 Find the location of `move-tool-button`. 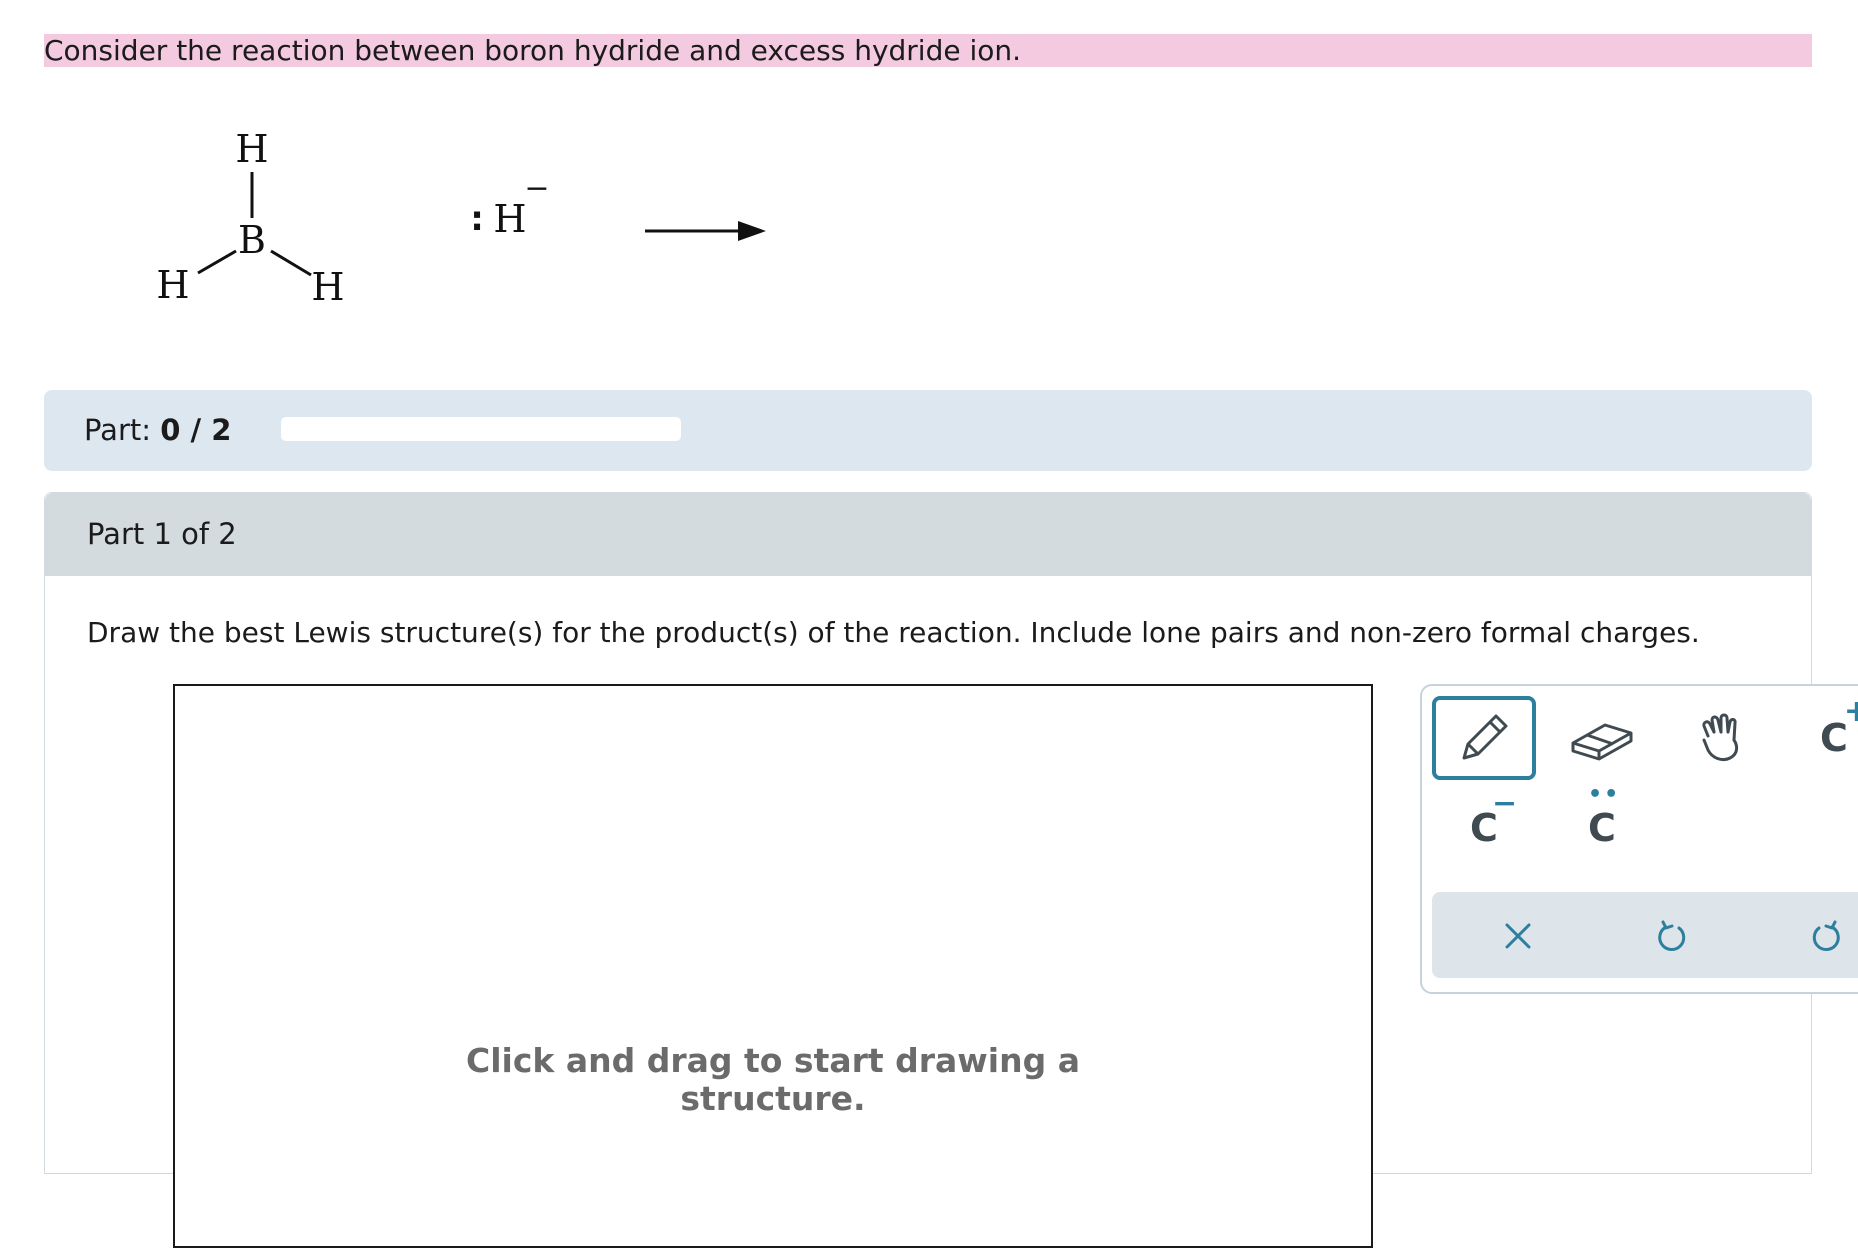

move-tool-button is located at coordinates (1722, 738).